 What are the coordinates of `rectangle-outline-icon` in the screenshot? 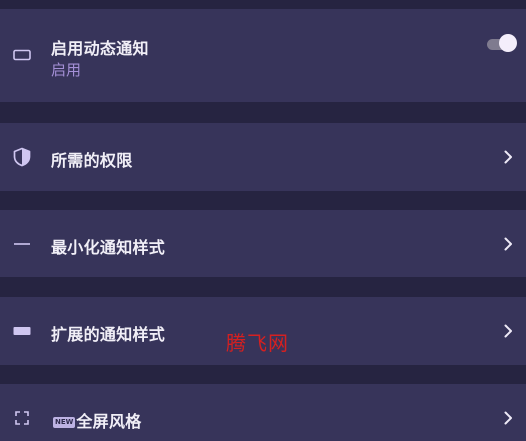 It's located at (22, 55).